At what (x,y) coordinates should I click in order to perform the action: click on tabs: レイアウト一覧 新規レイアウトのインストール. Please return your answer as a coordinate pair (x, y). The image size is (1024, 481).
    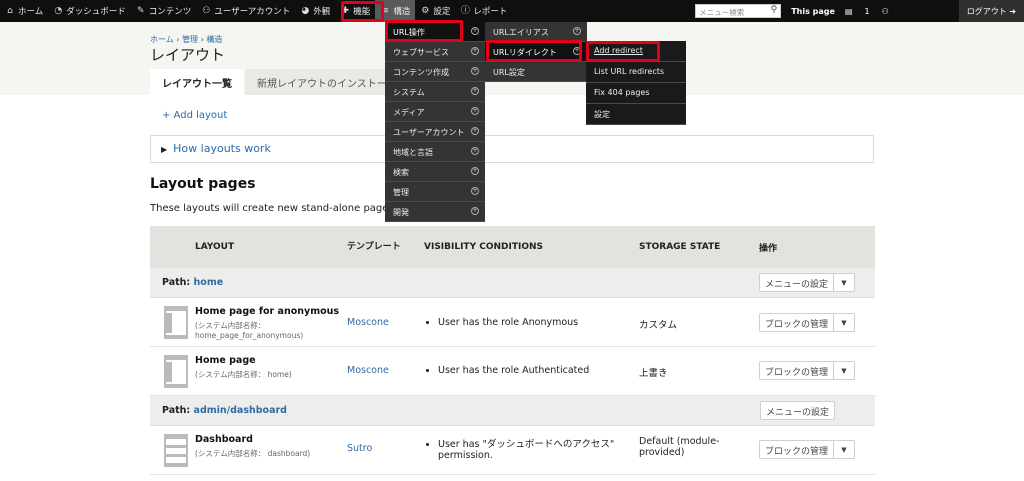
    Looking at the image, I should click on (279, 82).